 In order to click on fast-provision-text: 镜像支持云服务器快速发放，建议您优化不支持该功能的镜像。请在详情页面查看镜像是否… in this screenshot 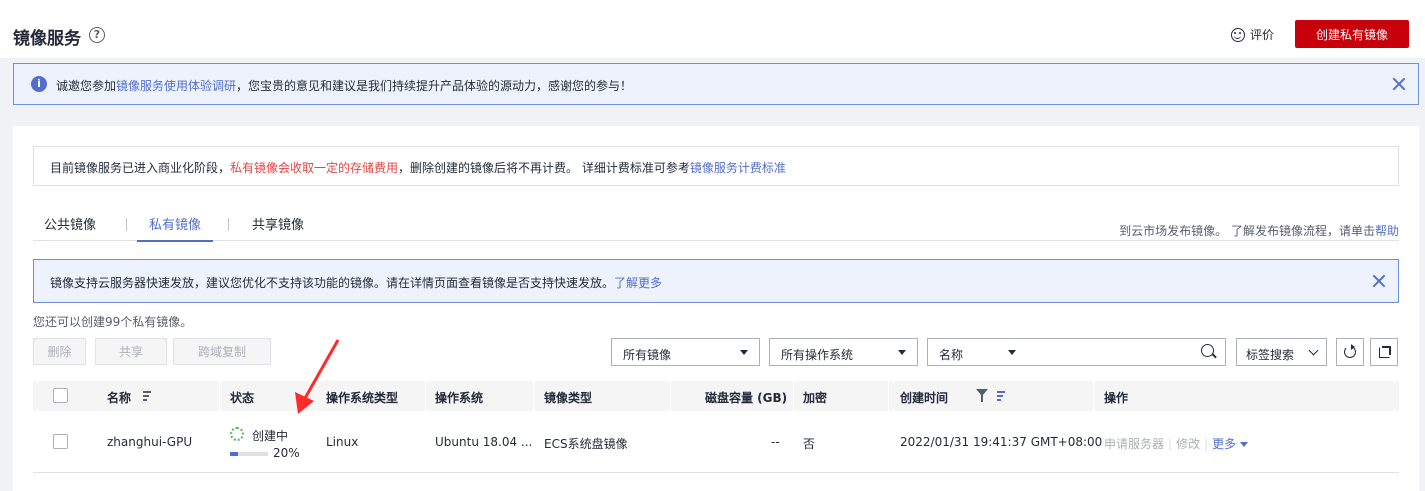, I will do `click(356, 282)`.